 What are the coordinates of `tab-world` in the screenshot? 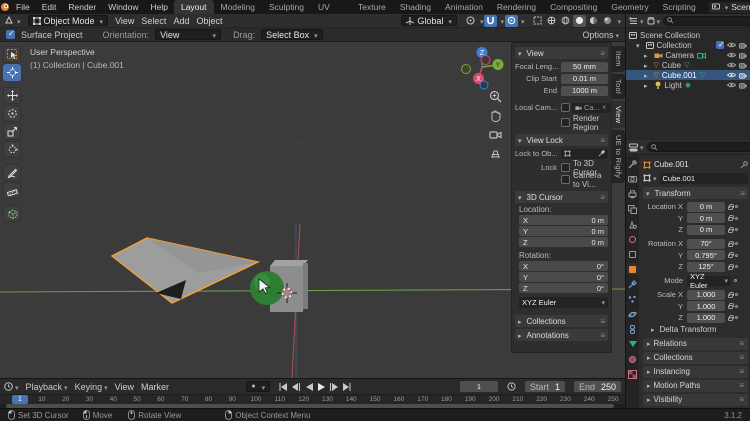 It's located at (633, 239).